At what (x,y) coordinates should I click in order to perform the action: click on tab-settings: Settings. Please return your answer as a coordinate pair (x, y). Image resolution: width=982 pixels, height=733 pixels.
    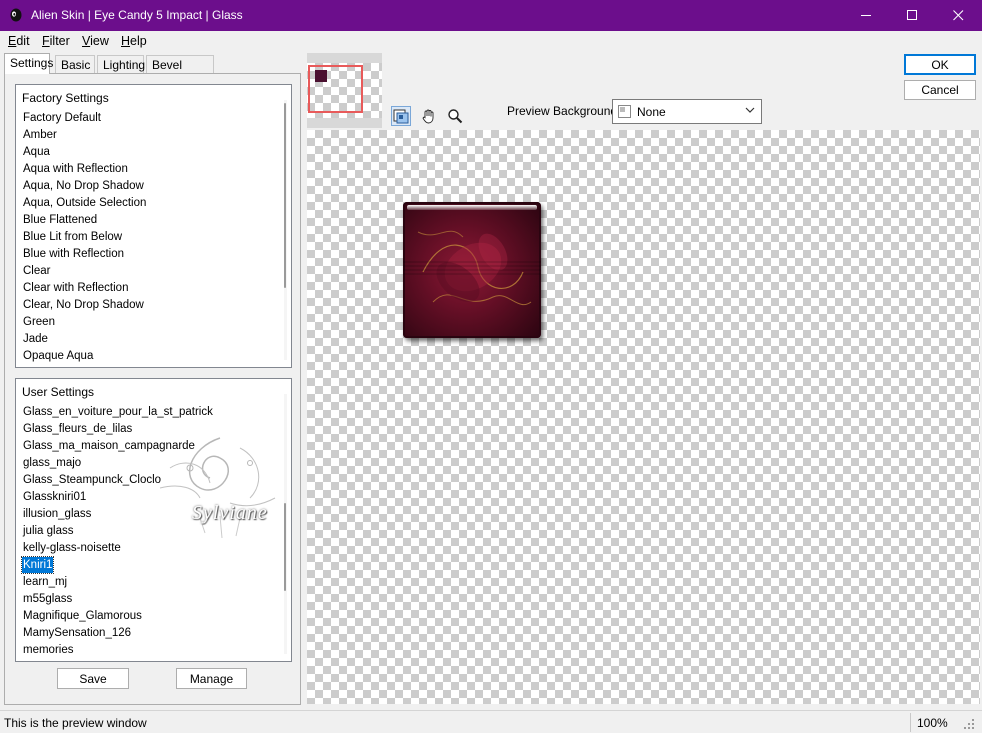
    Looking at the image, I should click on (28, 63).